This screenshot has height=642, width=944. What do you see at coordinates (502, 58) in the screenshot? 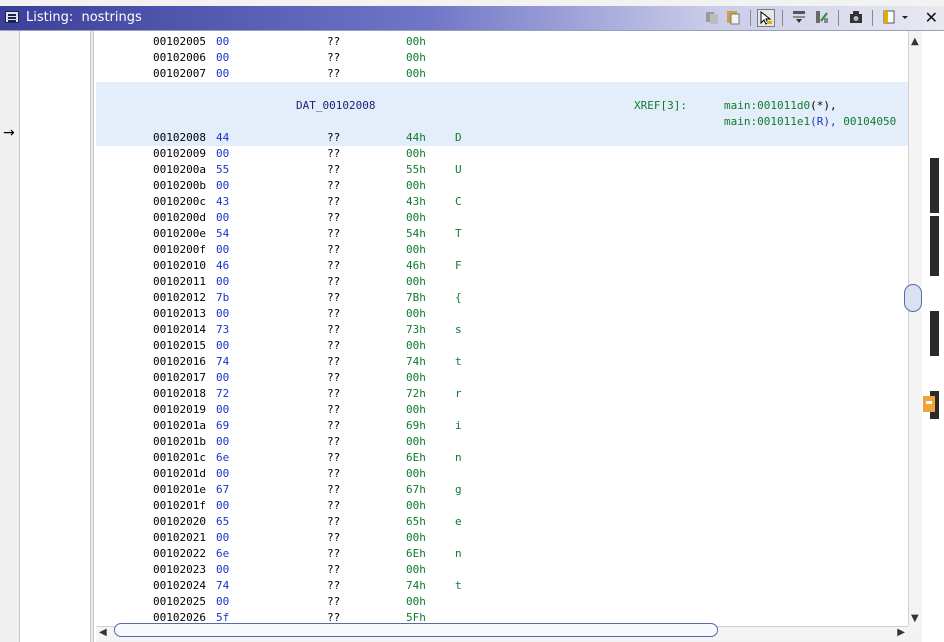
I see `listing-row: 00102006 00?? 00h` at bounding box center [502, 58].